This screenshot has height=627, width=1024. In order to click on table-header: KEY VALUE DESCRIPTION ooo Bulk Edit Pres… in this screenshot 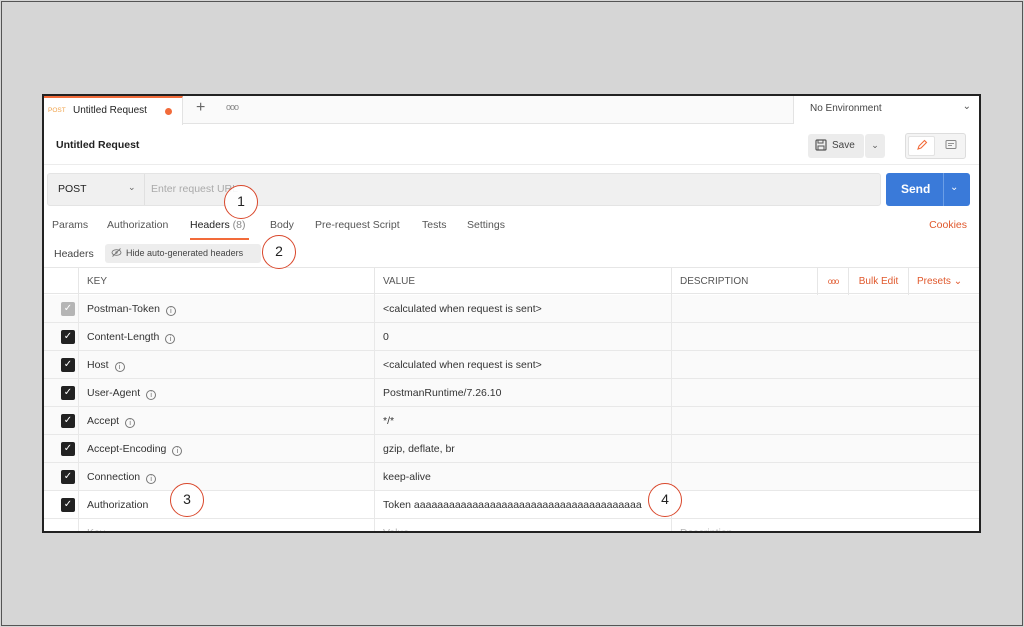, I will do `click(511, 281)`.